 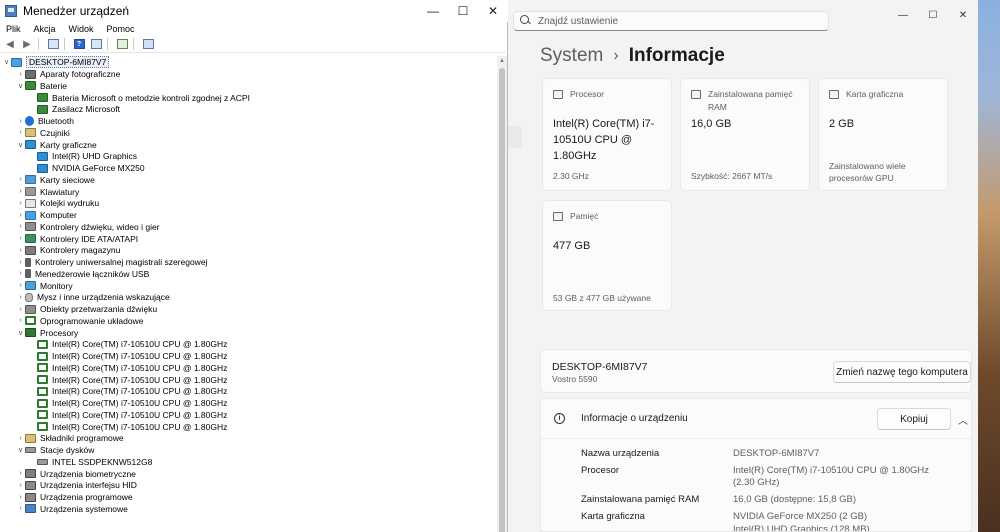 I want to click on tree-category: ∨ Procesory, so click(x=47, y=333).